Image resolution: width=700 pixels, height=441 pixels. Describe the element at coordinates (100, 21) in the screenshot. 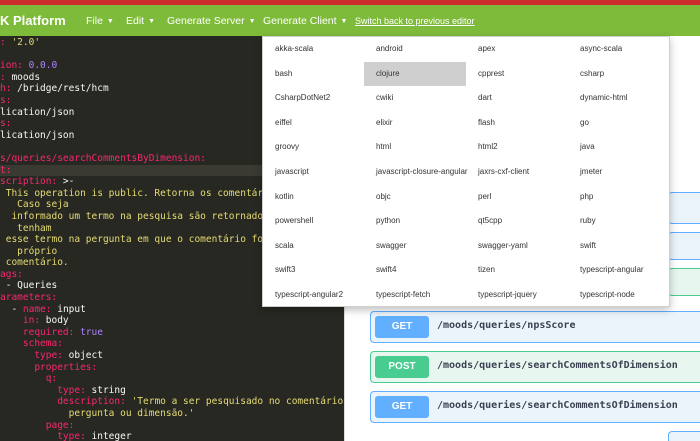

I see `menu-file: File ▼` at that location.